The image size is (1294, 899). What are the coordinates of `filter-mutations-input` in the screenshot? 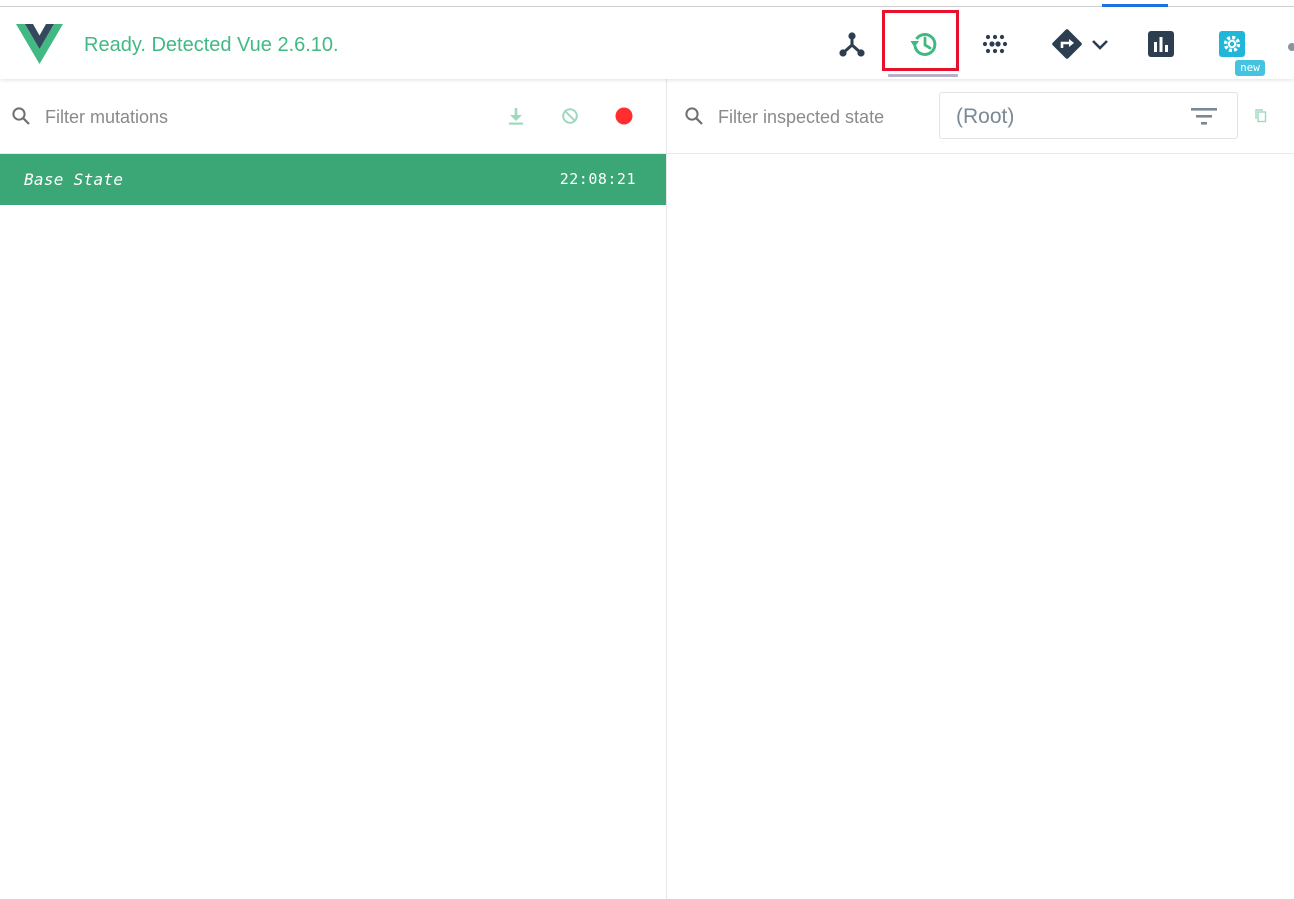 It's located at (255, 117).